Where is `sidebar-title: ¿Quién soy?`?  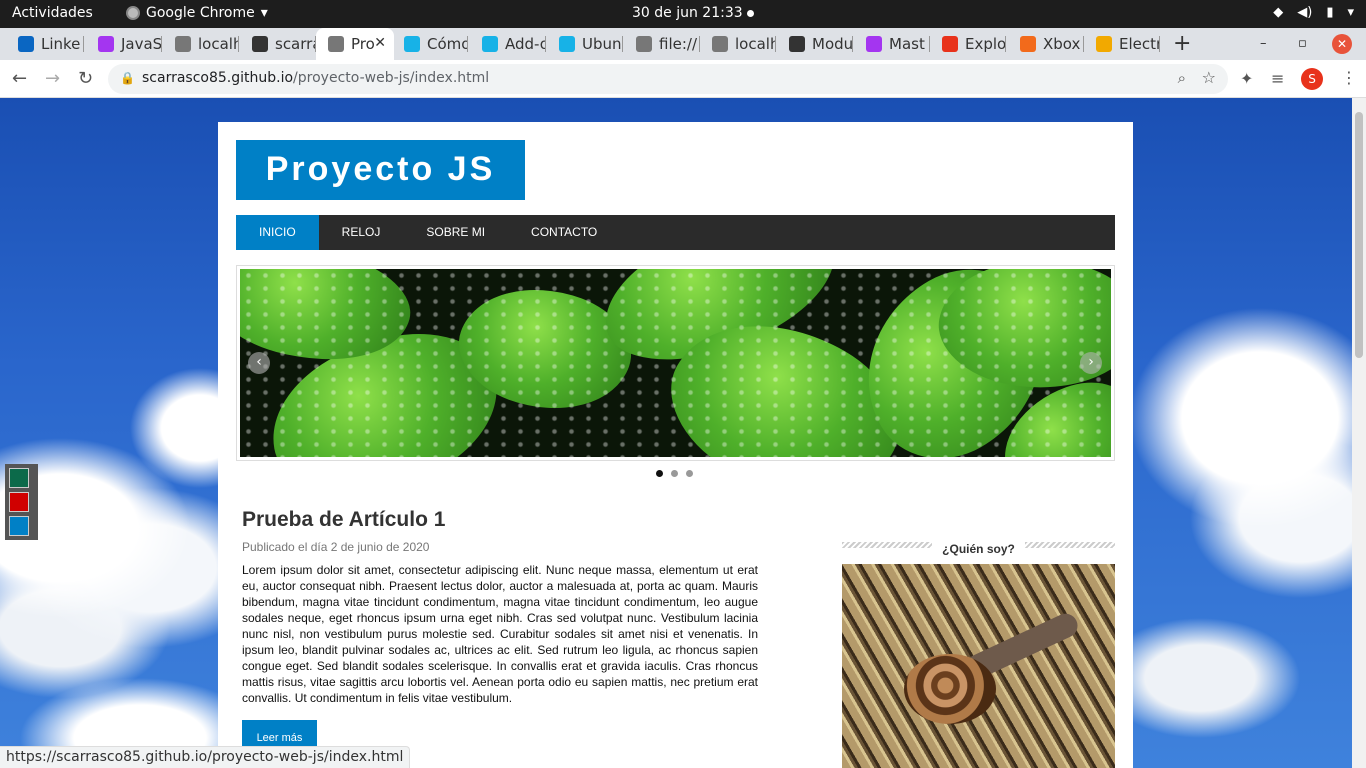
sidebar-title: ¿Quién soy? is located at coordinates (978, 549).